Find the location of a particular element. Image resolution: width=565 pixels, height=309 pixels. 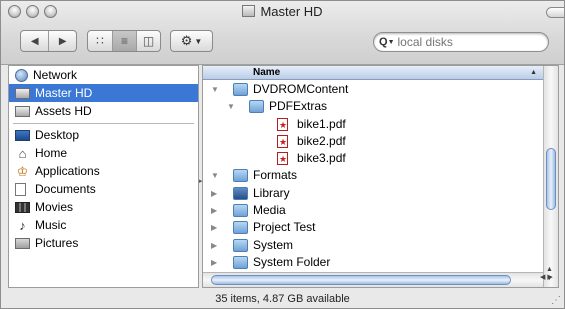

sidebar-item-assets-hd: Assets HD is located at coordinates (103, 111).